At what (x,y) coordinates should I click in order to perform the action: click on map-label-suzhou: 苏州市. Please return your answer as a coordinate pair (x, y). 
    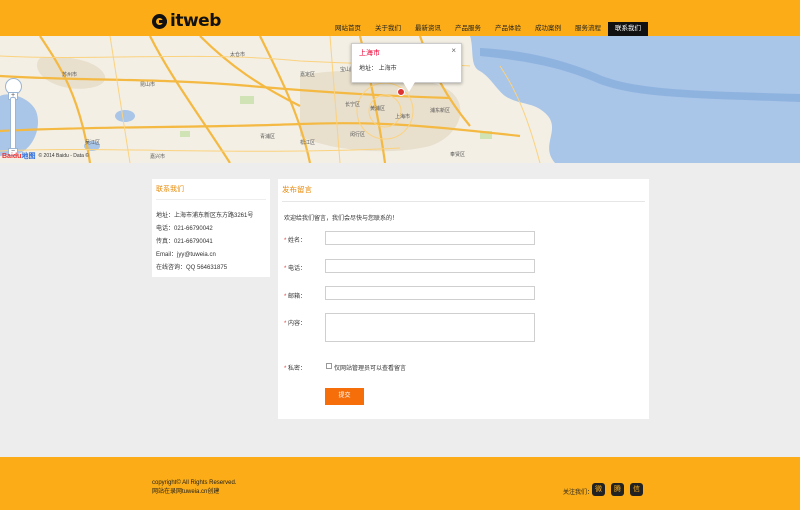
    Looking at the image, I should click on (69, 74).